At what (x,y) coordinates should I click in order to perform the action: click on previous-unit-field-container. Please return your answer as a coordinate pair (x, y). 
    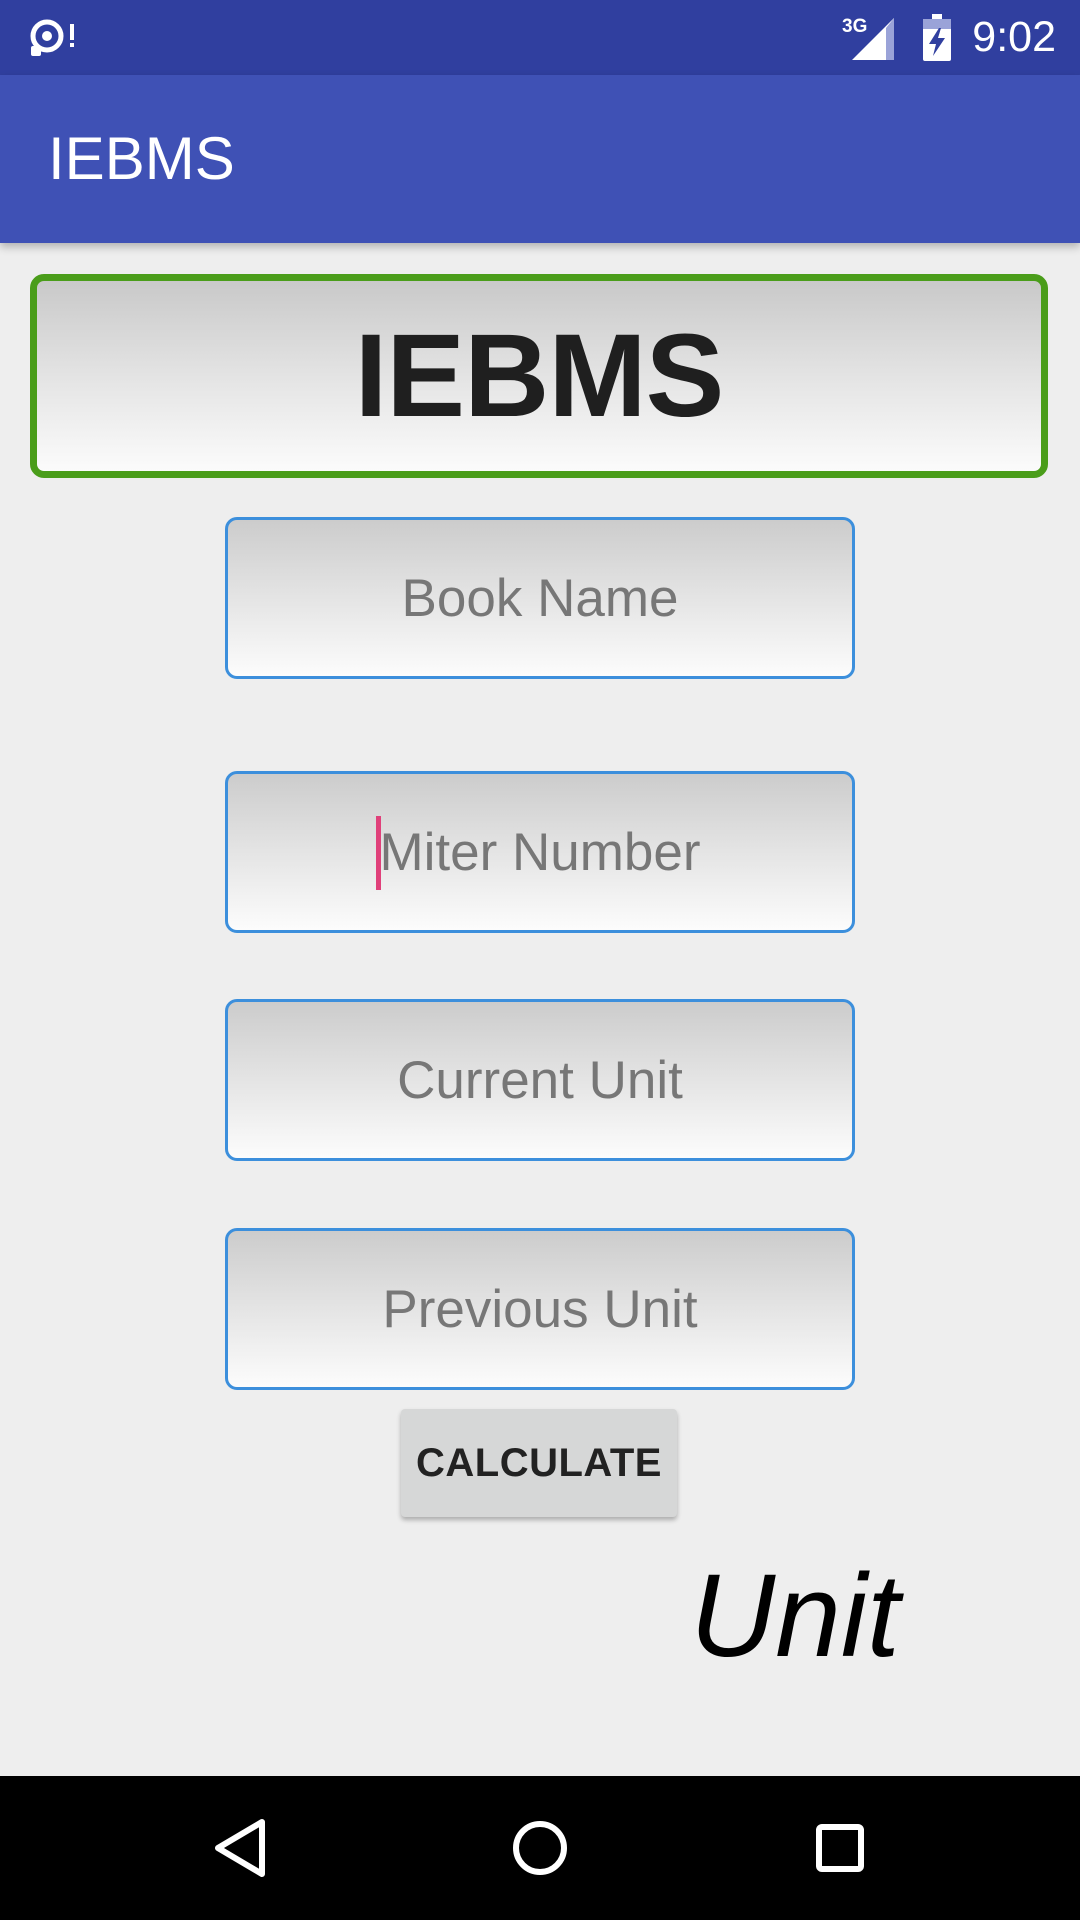
    Looking at the image, I should click on (540, 1309).